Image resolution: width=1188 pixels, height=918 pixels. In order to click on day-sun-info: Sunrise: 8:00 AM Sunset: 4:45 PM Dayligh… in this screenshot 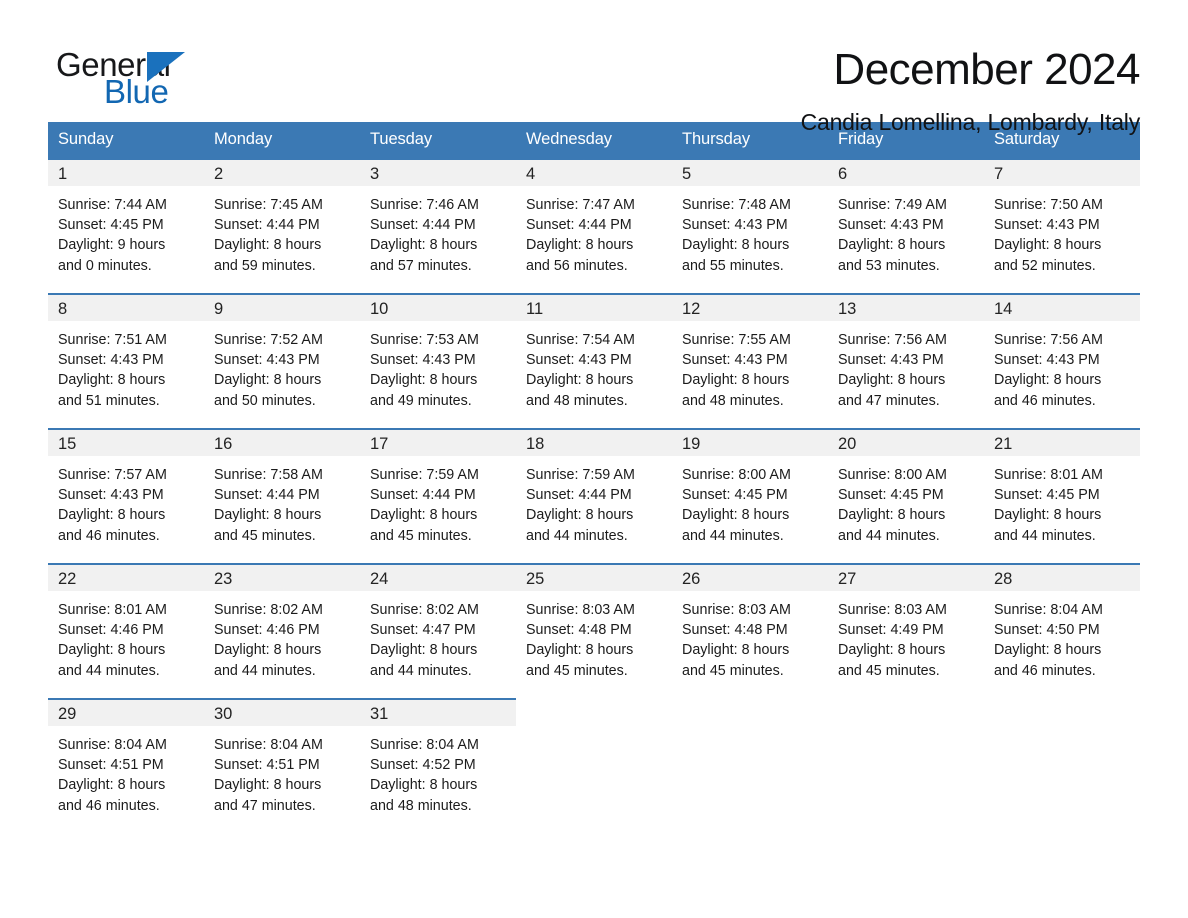, I will do `click(892, 505)`.